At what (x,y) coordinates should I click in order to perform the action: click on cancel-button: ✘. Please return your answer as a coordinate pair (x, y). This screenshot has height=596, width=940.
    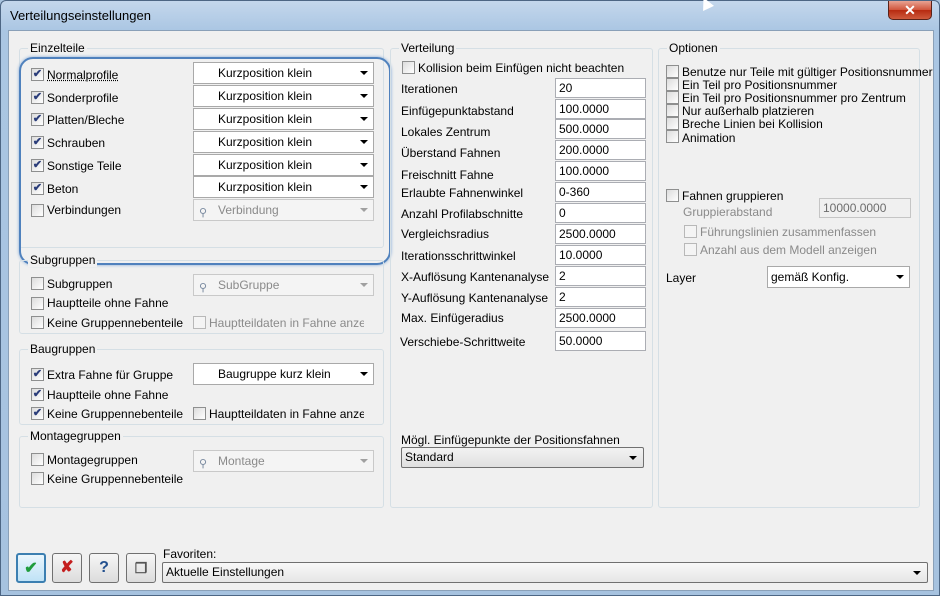
    Looking at the image, I should click on (67, 568).